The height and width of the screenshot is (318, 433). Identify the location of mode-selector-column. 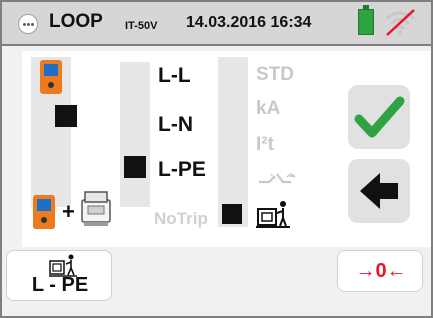
(233, 142).